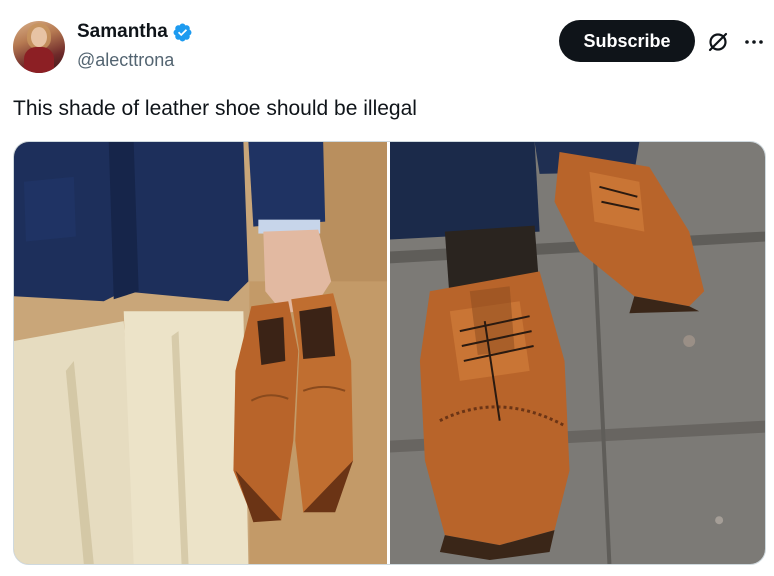 The image size is (774, 576). I want to click on subscribe-button: Subscribe, so click(627, 41).